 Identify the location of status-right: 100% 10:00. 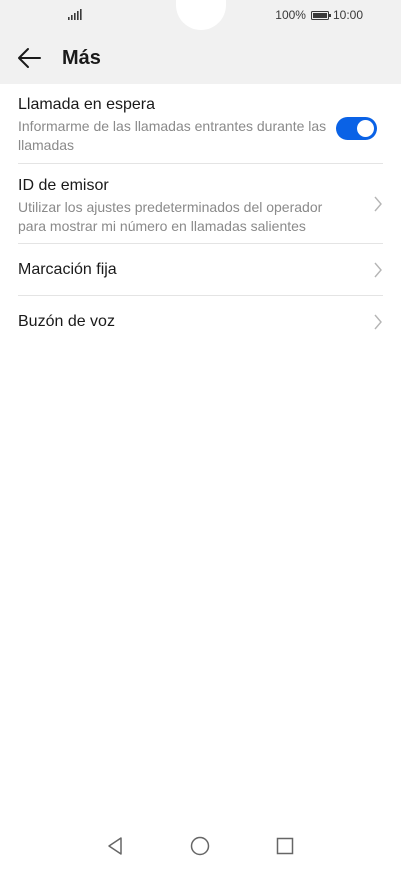
(319, 15).